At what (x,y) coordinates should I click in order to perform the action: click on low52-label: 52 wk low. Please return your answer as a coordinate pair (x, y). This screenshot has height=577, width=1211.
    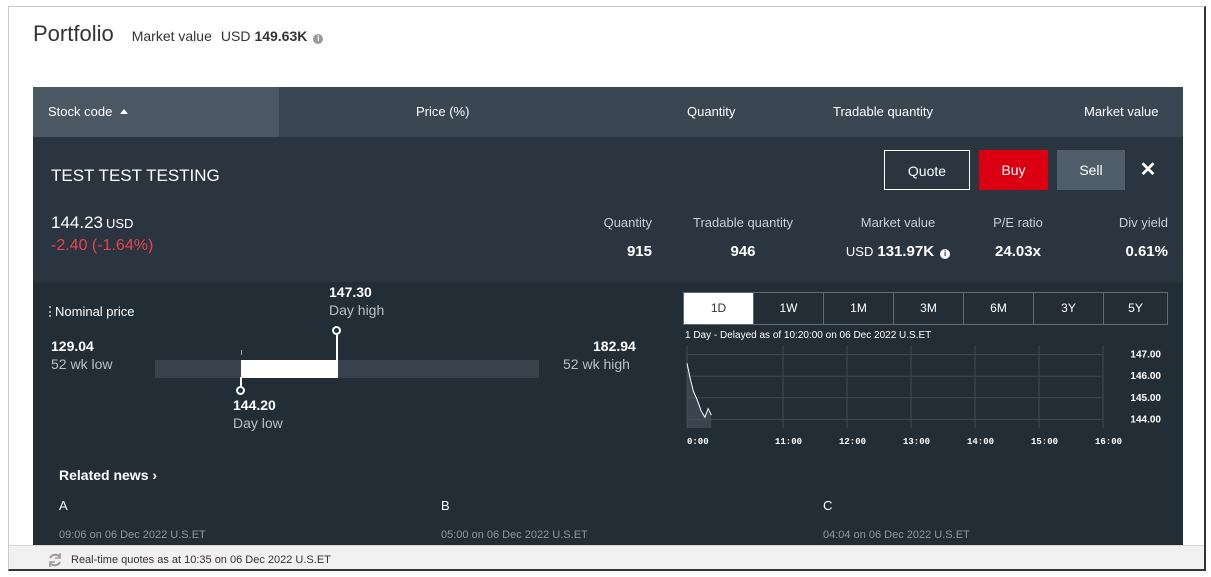
    Looking at the image, I should click on (82, 364).